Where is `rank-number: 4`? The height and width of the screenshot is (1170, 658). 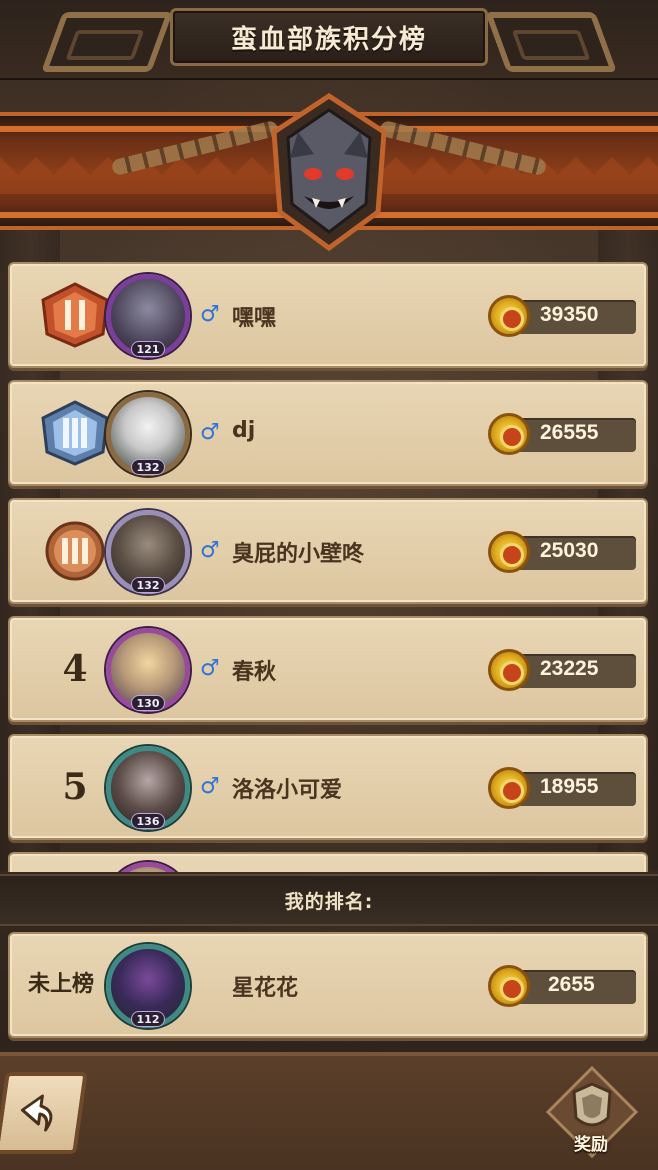 rank-number: 4 is located at coordinates (75, 669).